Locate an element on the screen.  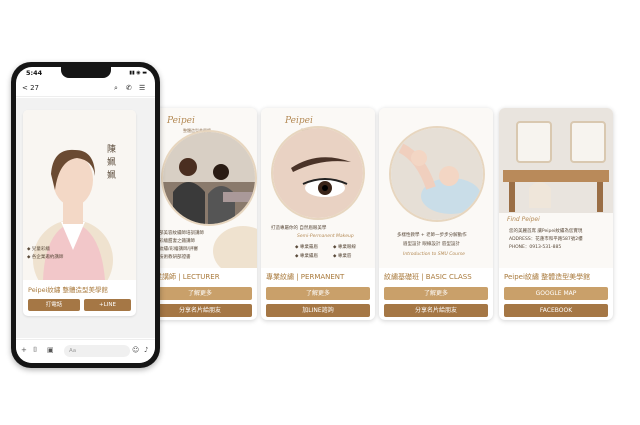
script-text: Find Peipei is located at coordinates (523, 219).